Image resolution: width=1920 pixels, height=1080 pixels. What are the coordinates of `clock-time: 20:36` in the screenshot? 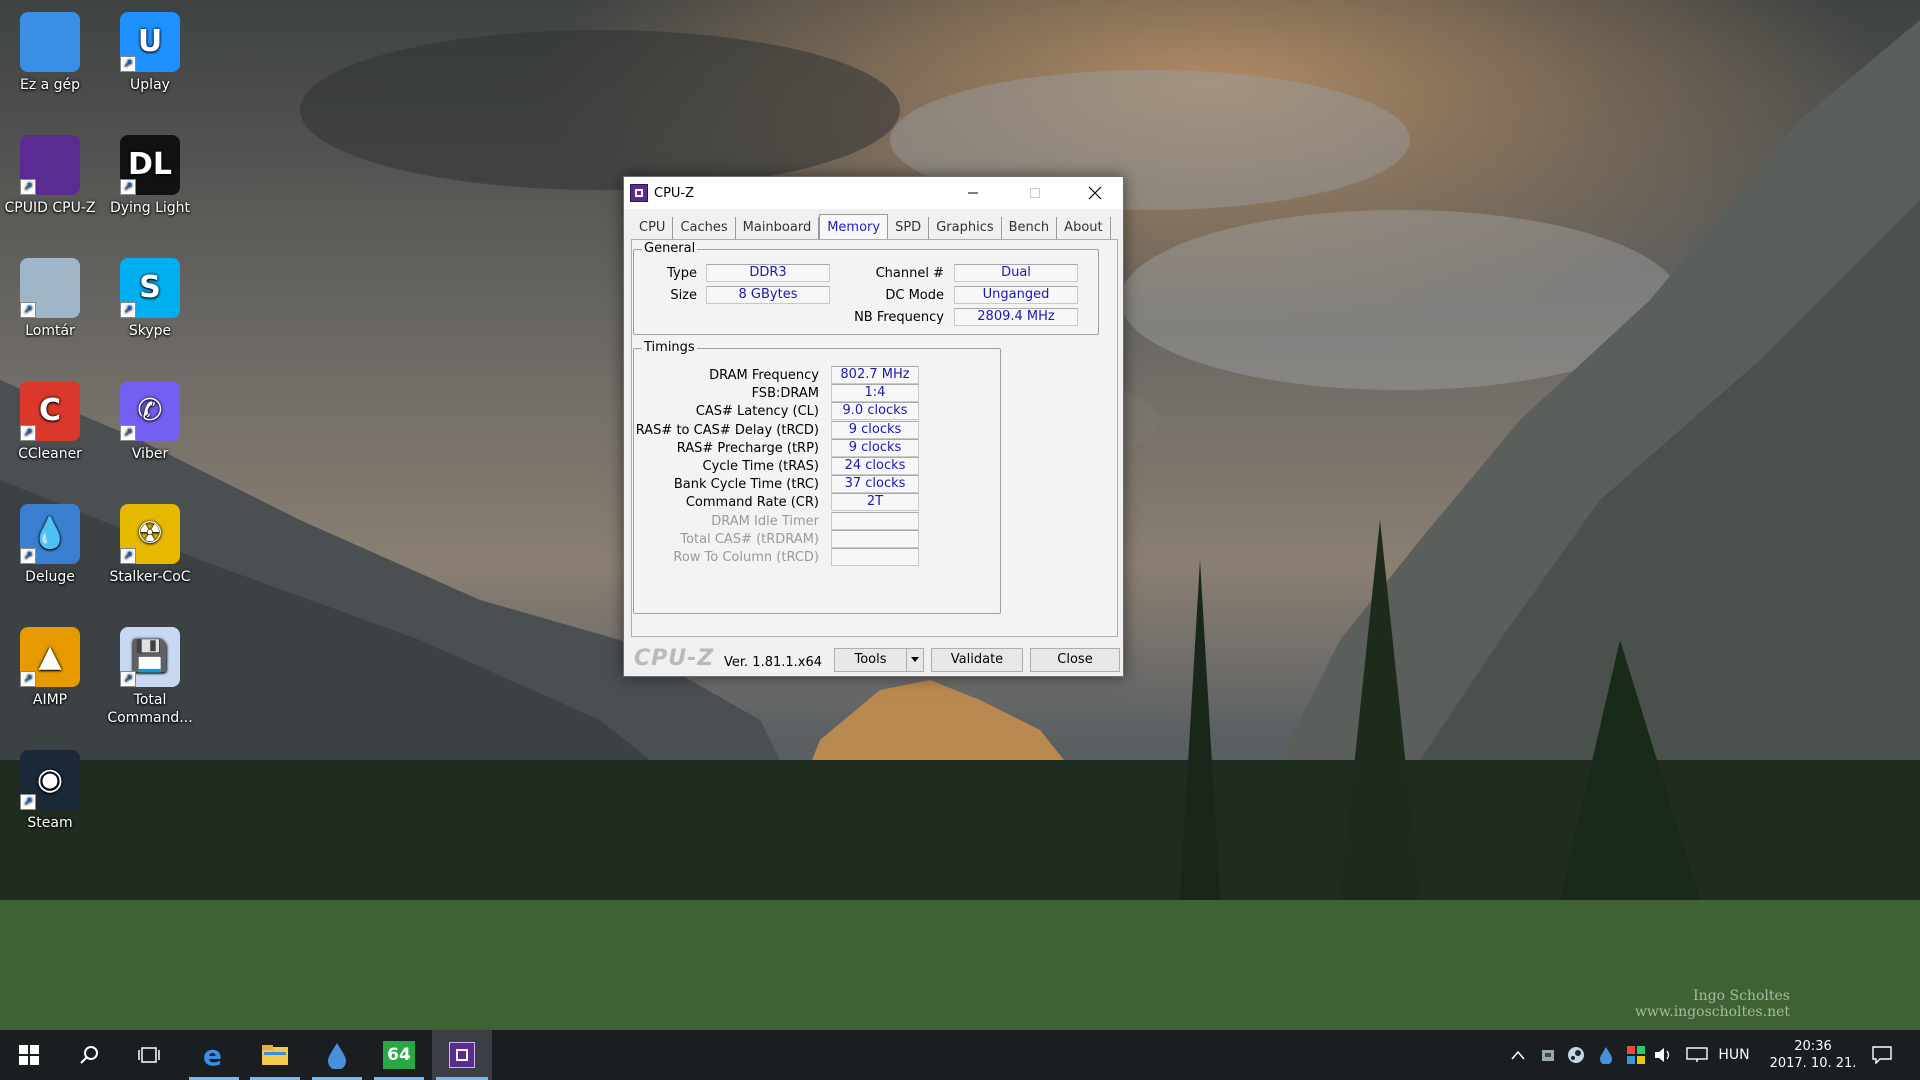 It's located at (1813, 1046).